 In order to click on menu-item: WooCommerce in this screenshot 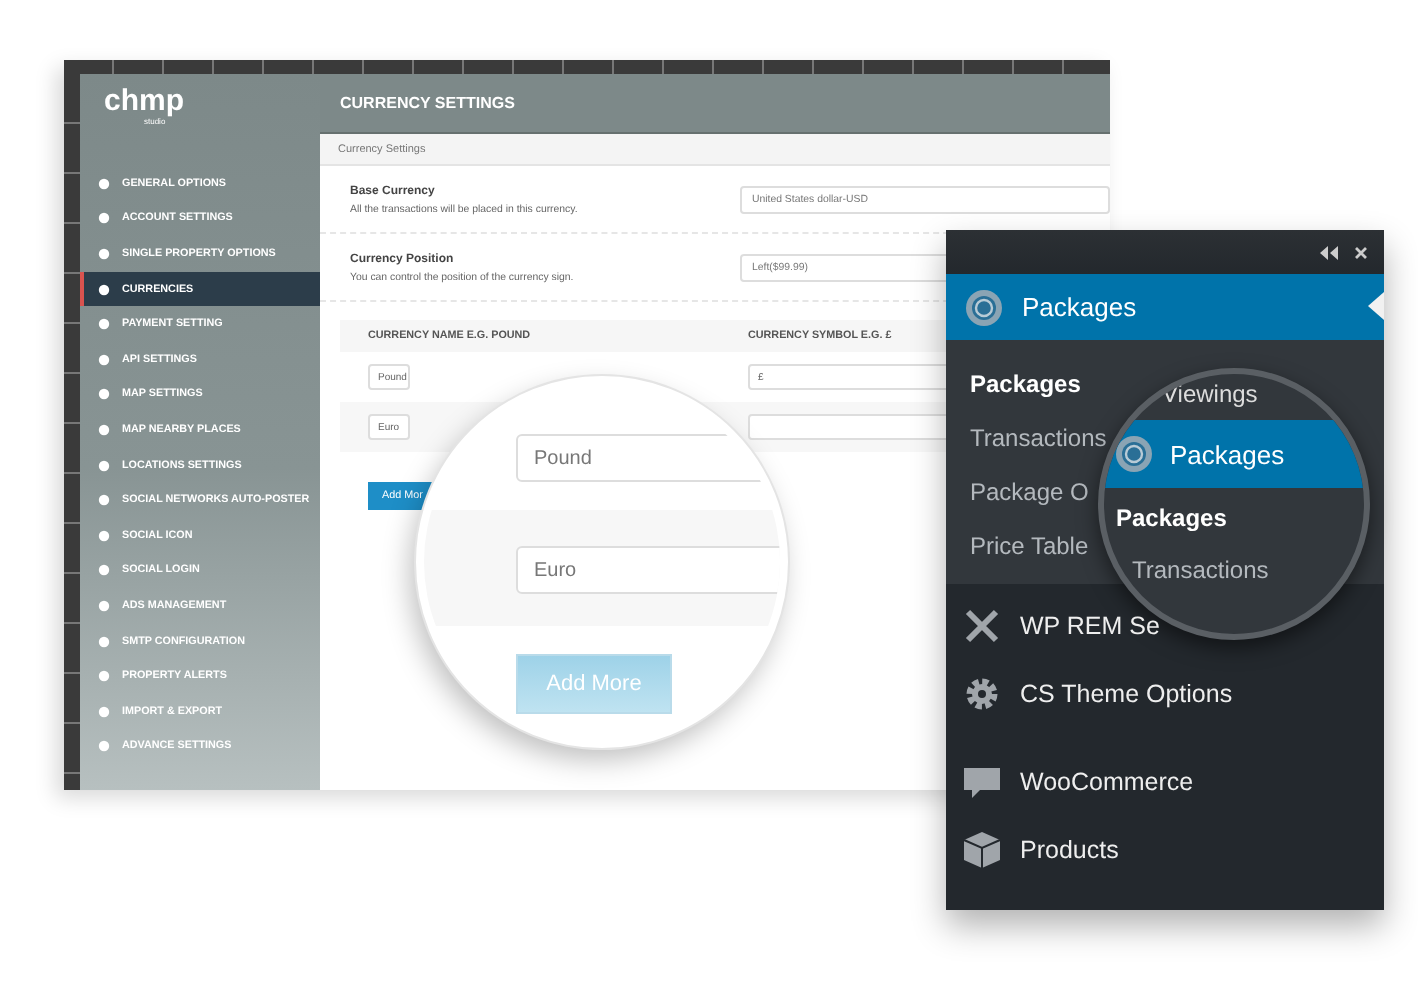, I will do `click(1078, 782)`.